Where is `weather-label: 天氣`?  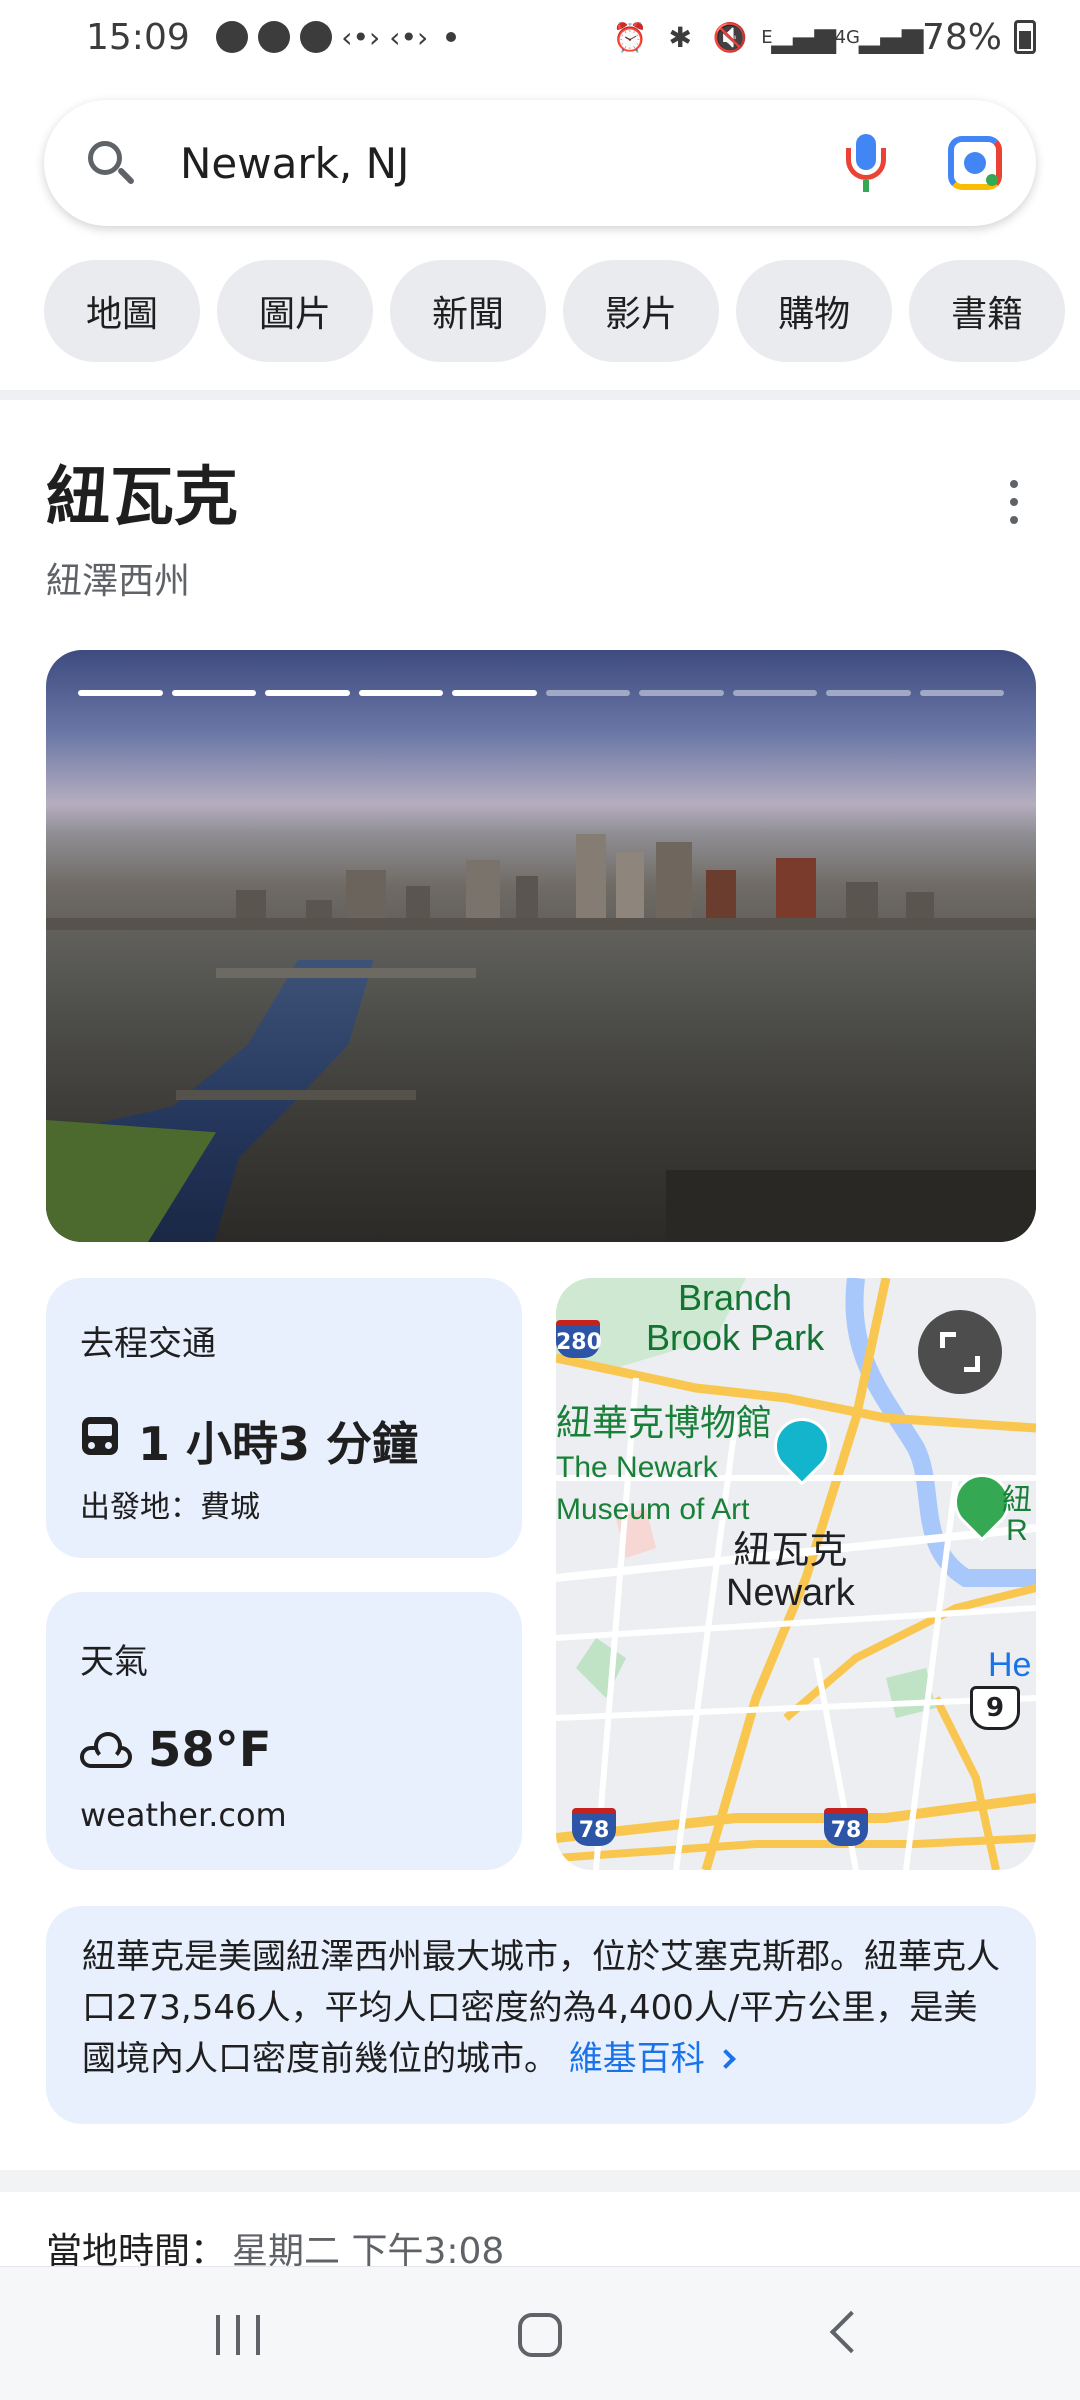 weather-label: 天氣 is located at coordinates (114, 1662).